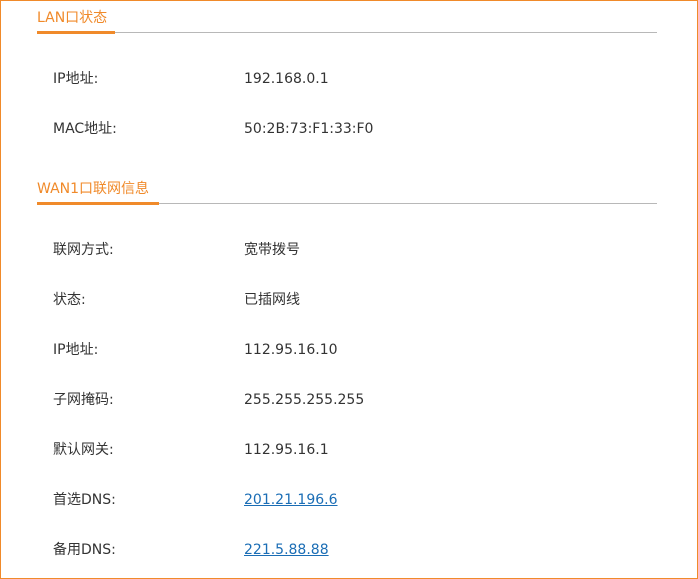  What do you see at coordinates (76, 32) in the screenshot?
I see `lan-section-accent-underline` at bounding box center [76, 32].